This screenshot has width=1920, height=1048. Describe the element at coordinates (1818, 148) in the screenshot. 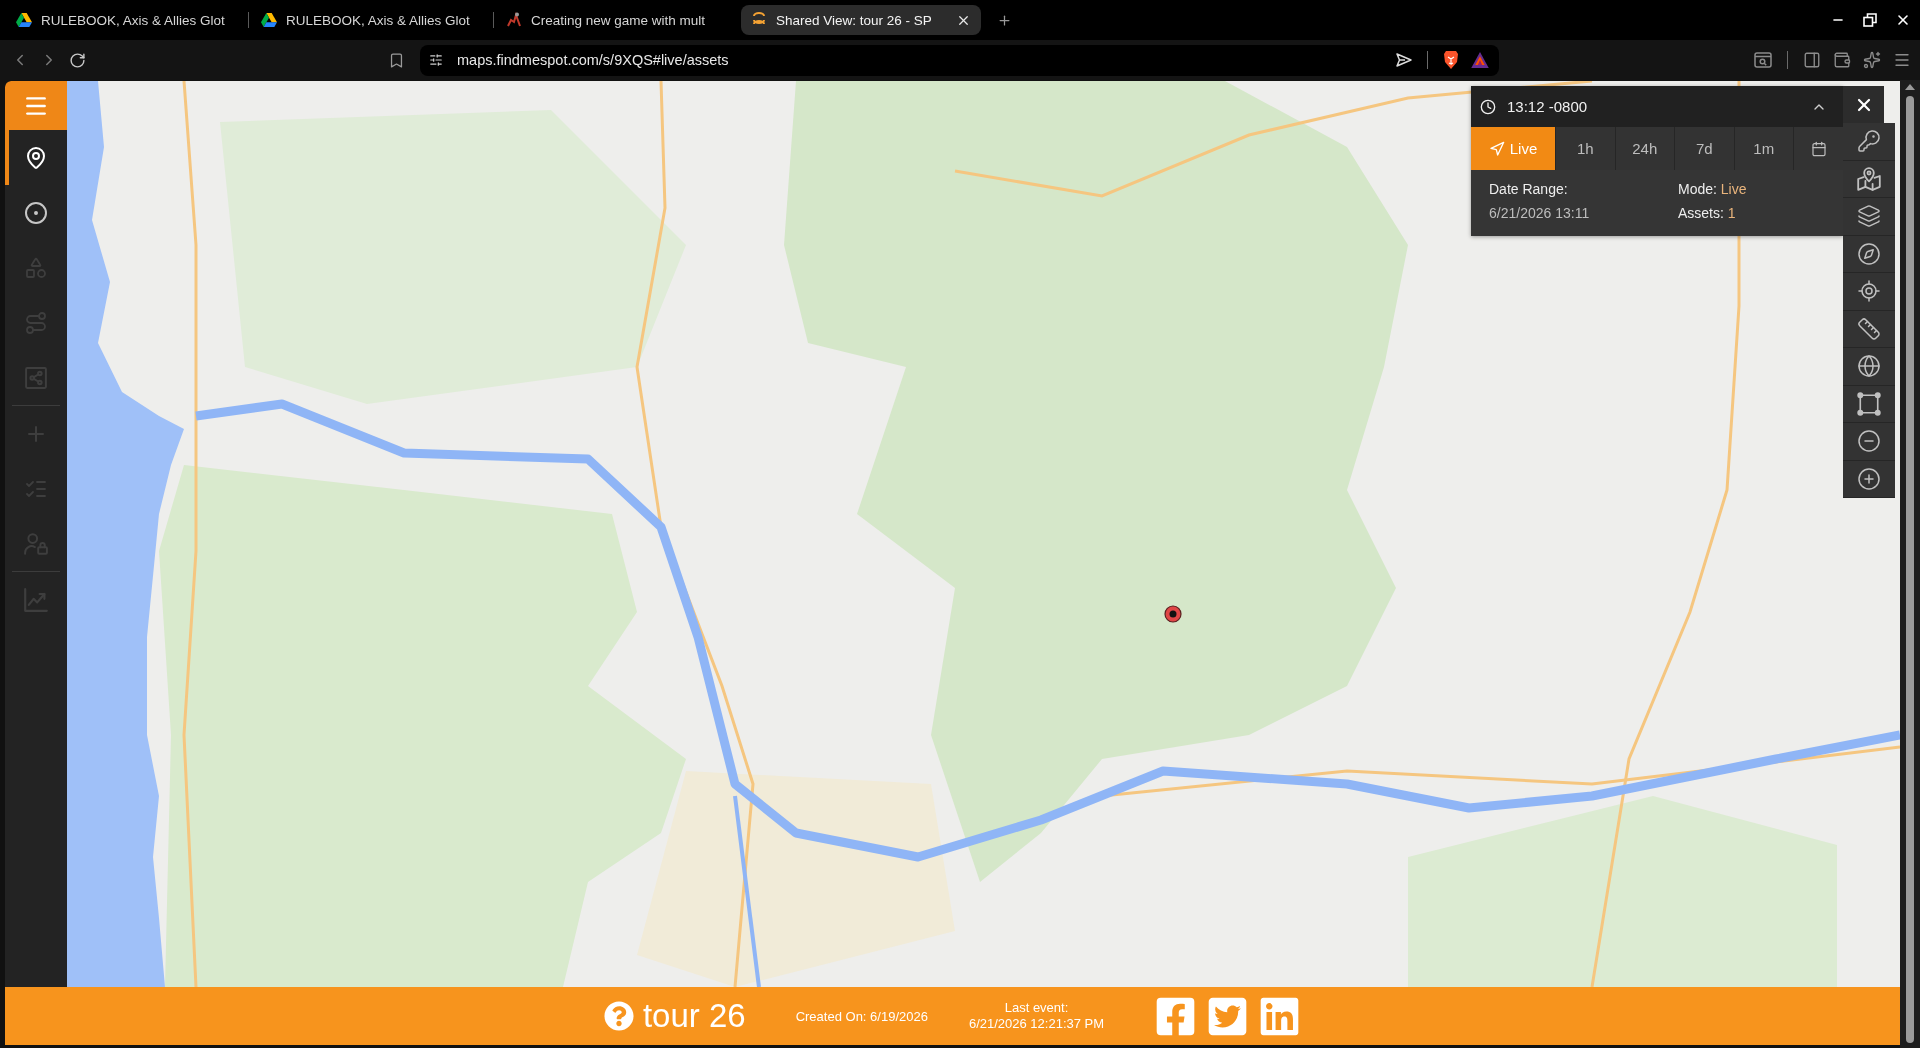

I see `calendar-icon` at that location.